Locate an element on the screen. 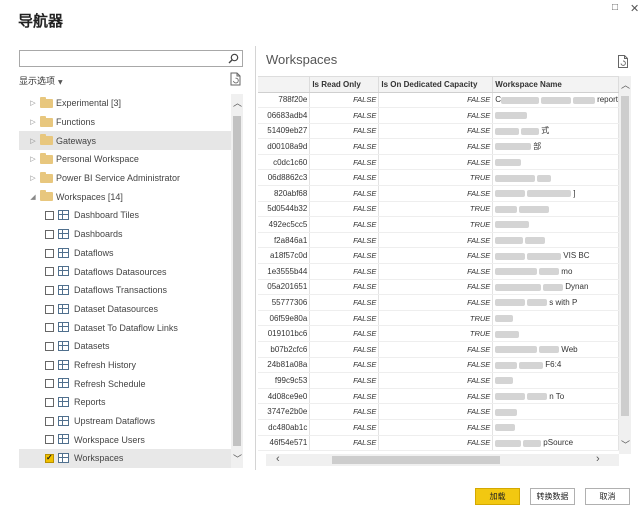 The image size is (640, 516). tree-table-item: Dataset Datasources is located at coordinates (125, 309).